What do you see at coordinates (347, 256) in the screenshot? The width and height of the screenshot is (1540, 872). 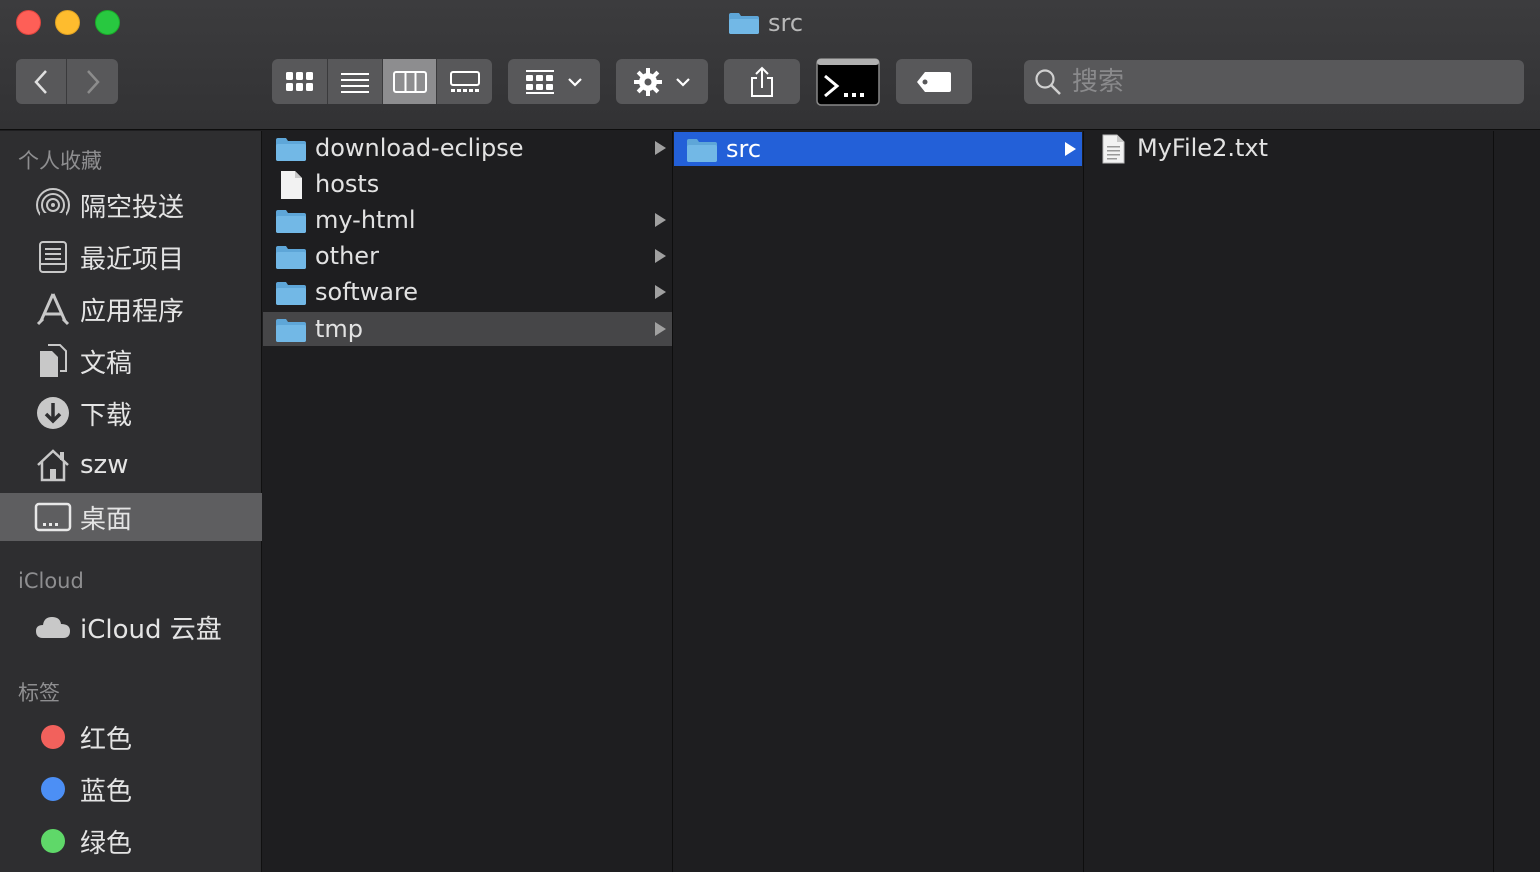 I see `file-name: other` at bounding box center [347, 256].